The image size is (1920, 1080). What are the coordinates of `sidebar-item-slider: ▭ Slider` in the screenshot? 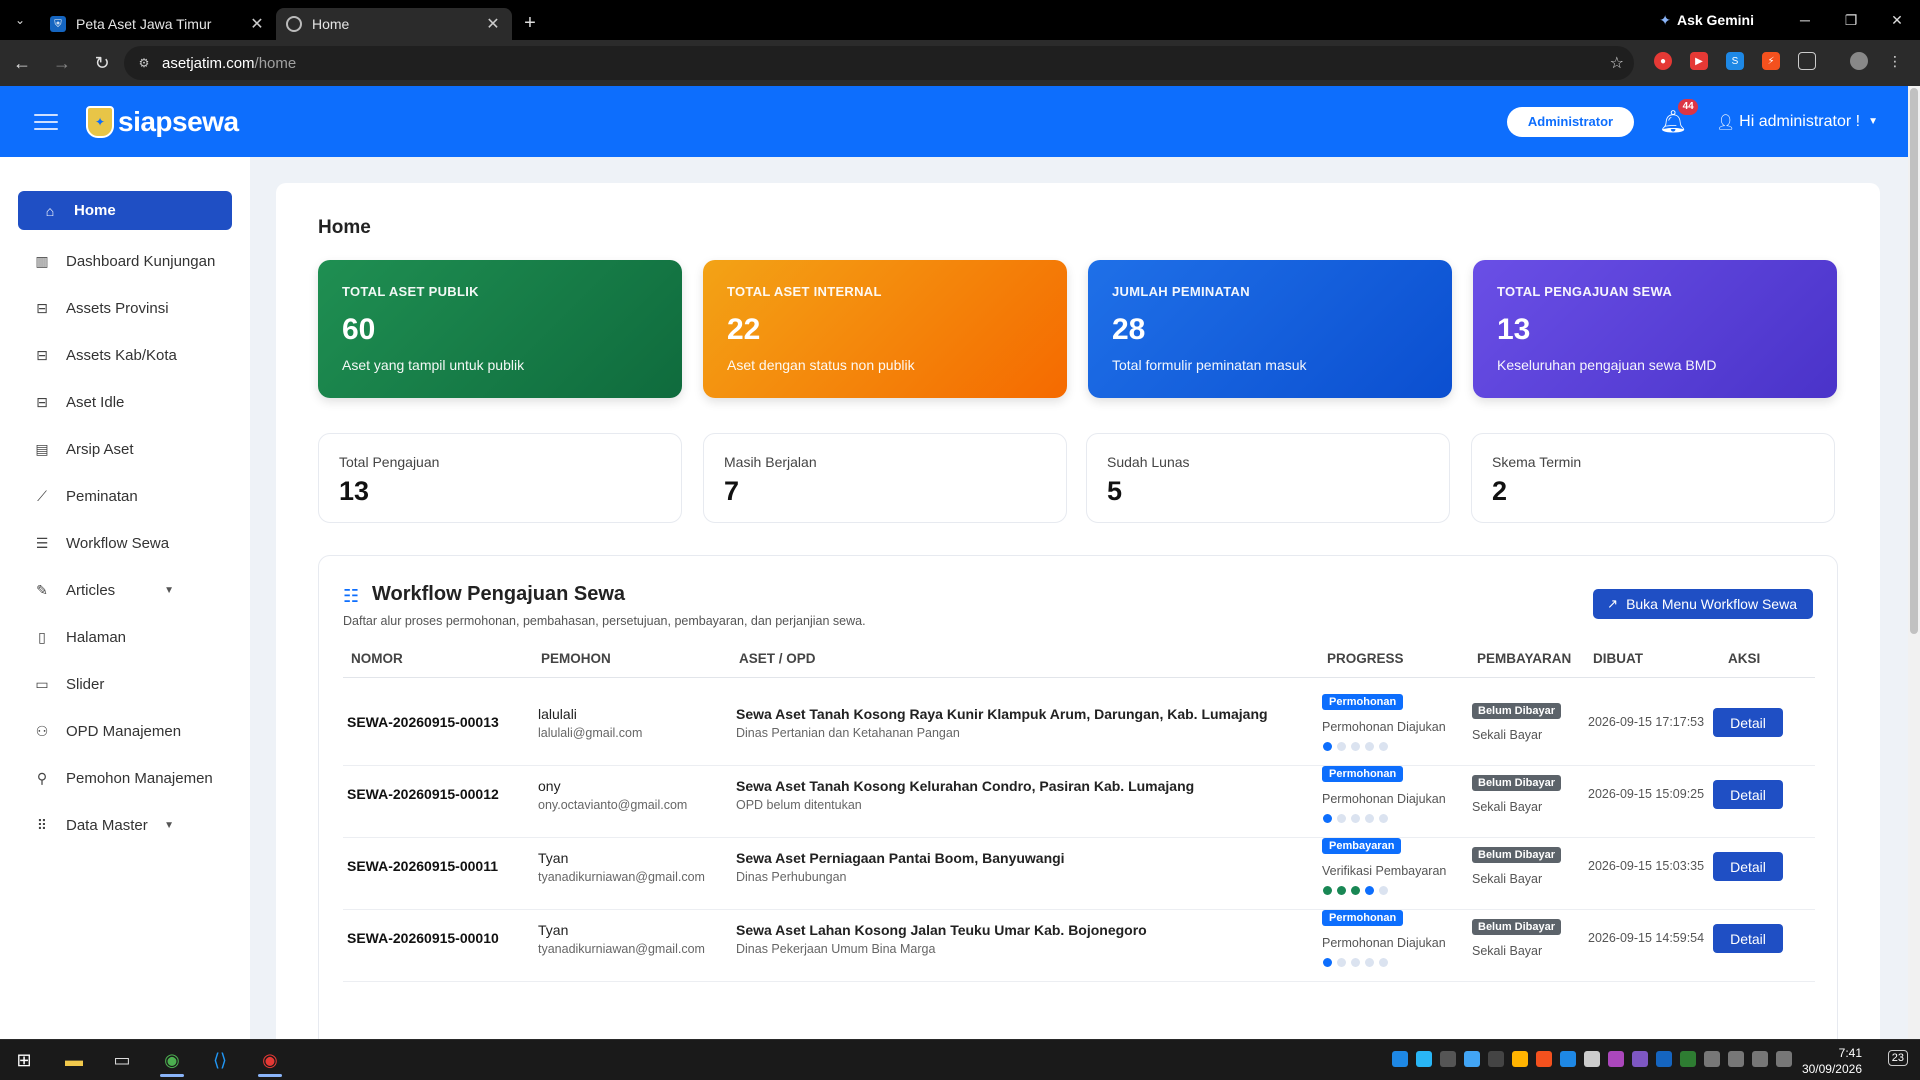 It's located at (125, 684).